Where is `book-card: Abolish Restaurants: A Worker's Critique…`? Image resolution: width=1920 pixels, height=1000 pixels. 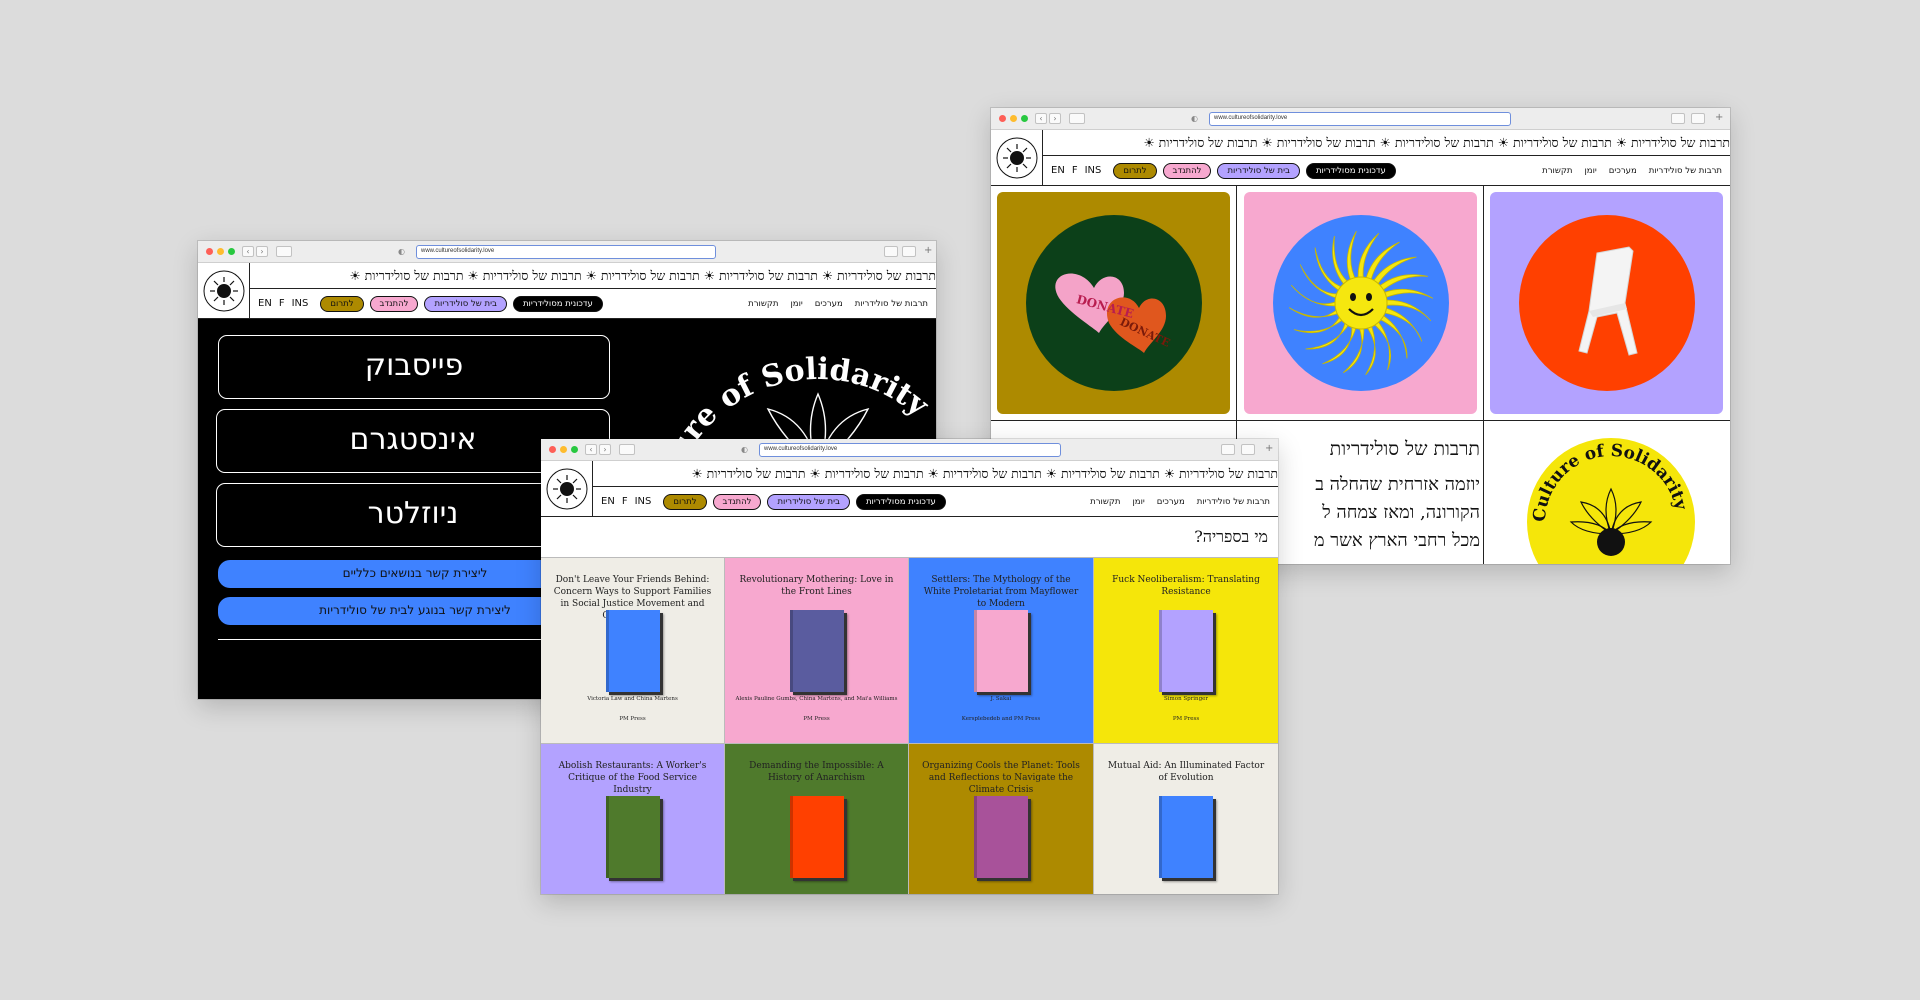 book-card: Abolish Restaurants: A Worker's Critique… is located at coordinates (633, 819).